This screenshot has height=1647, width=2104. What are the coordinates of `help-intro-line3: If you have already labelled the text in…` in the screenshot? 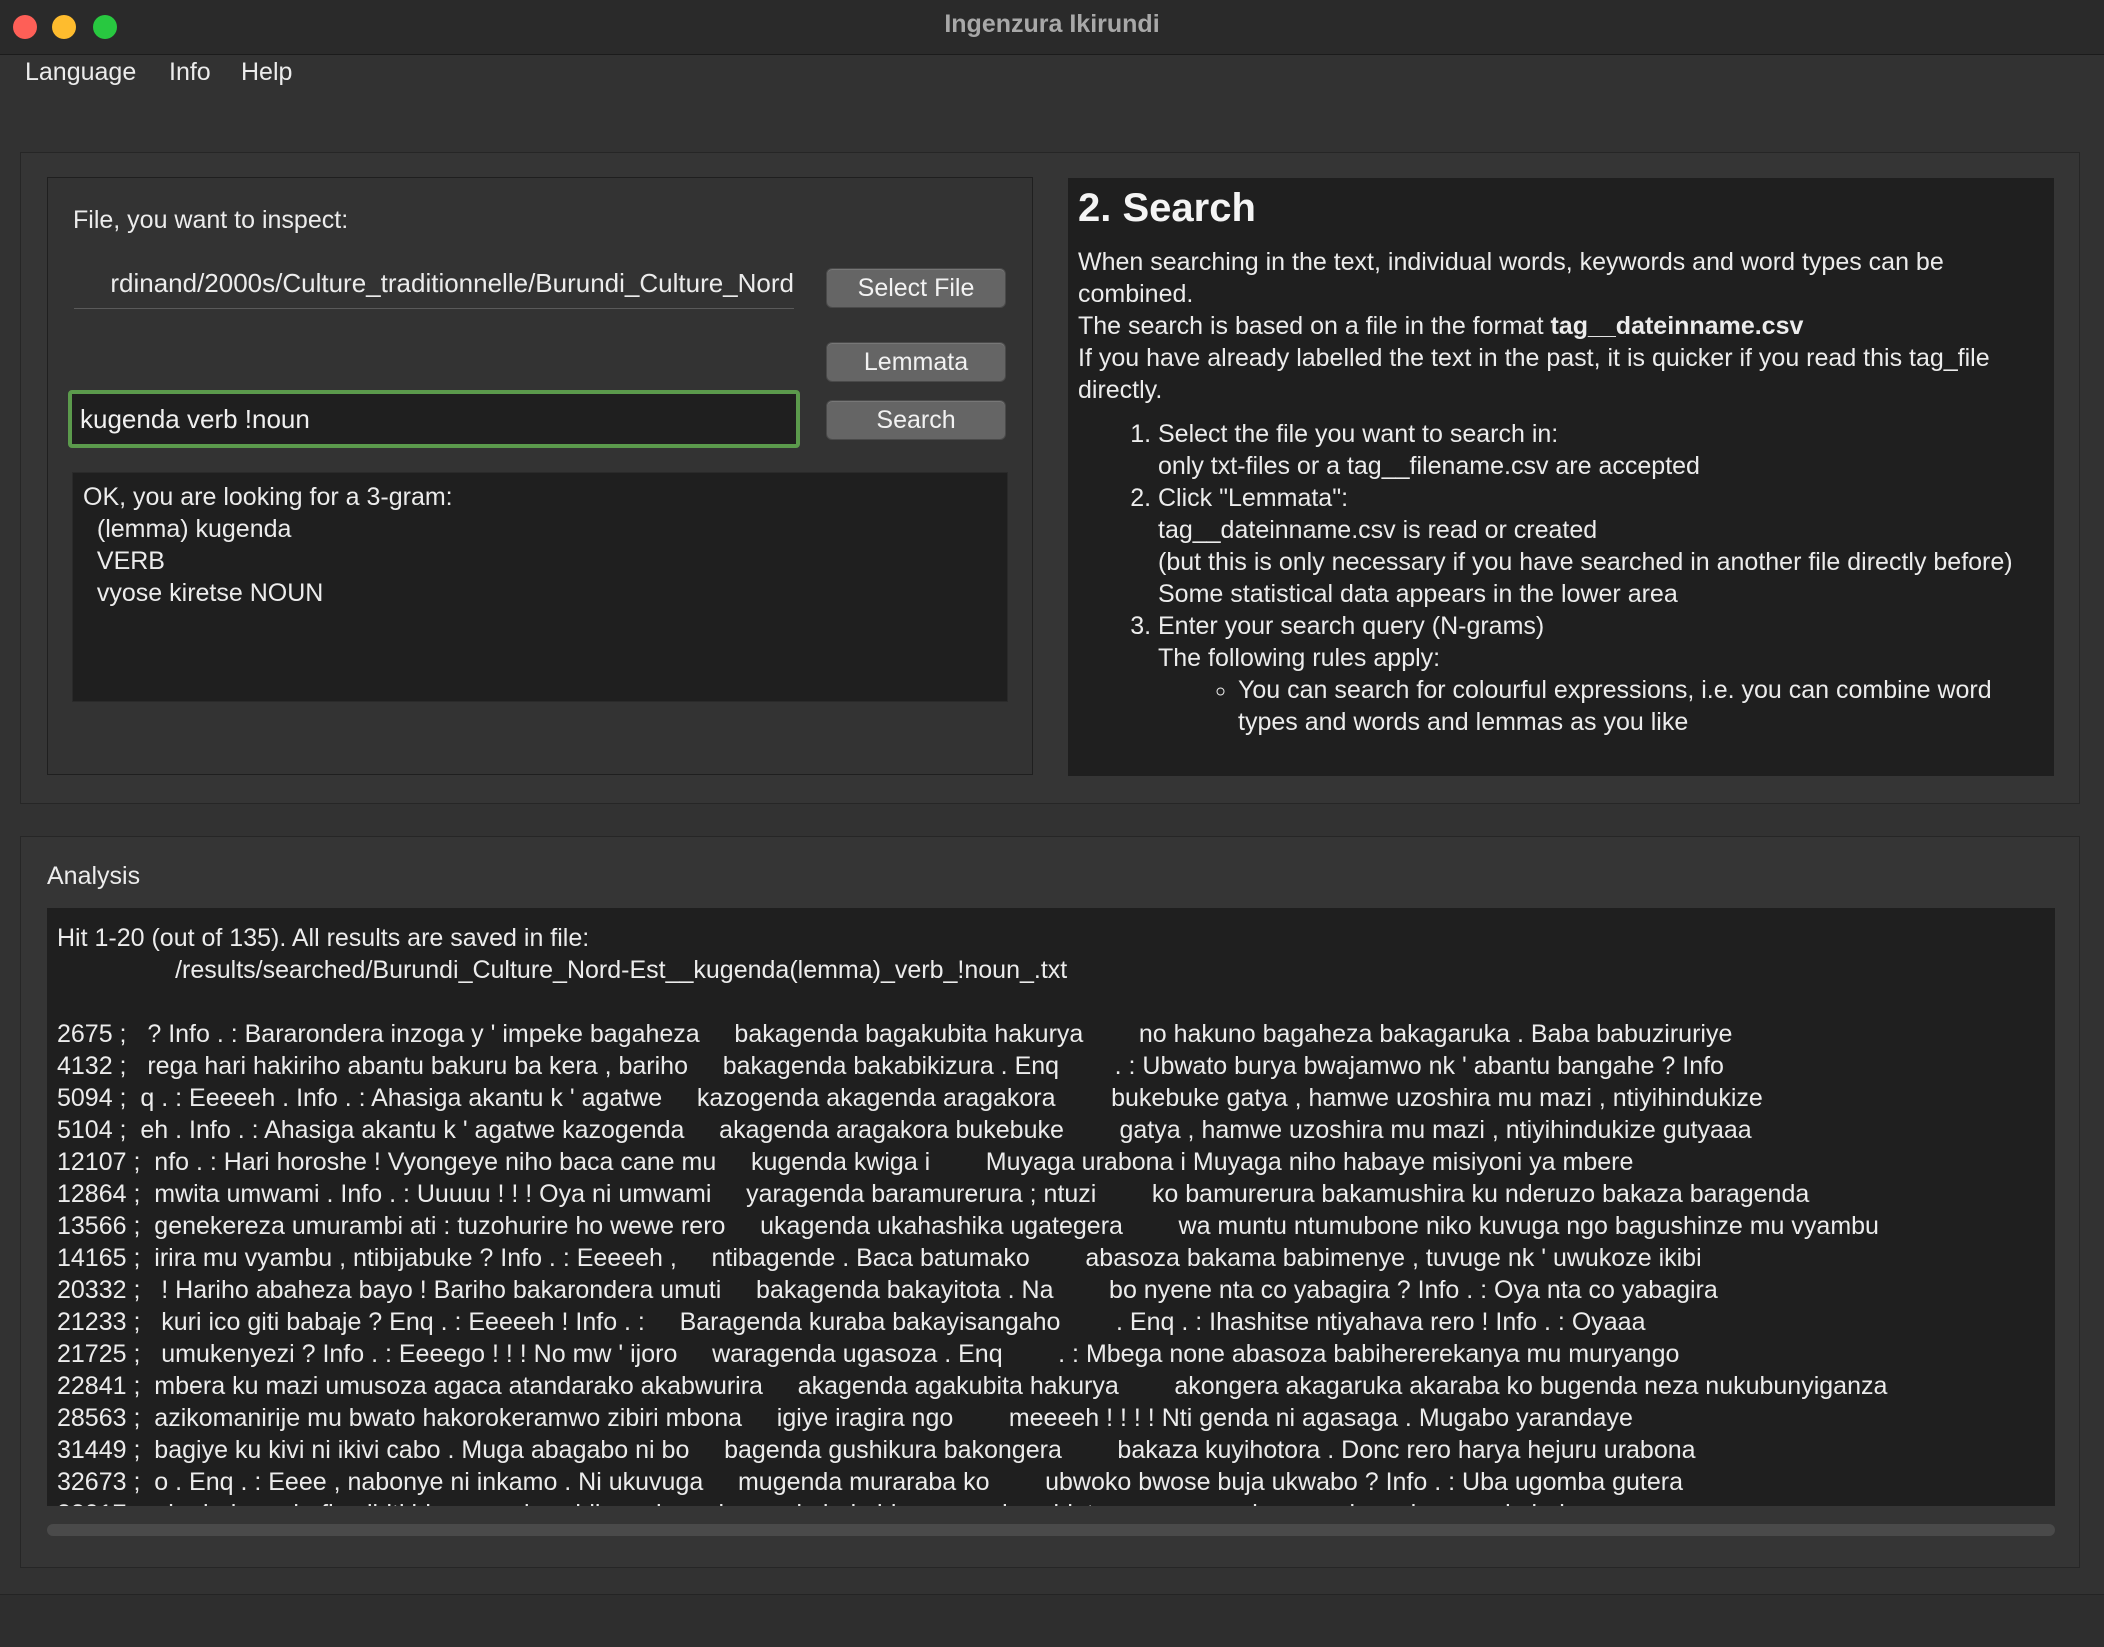 It's located at (1534, 374).